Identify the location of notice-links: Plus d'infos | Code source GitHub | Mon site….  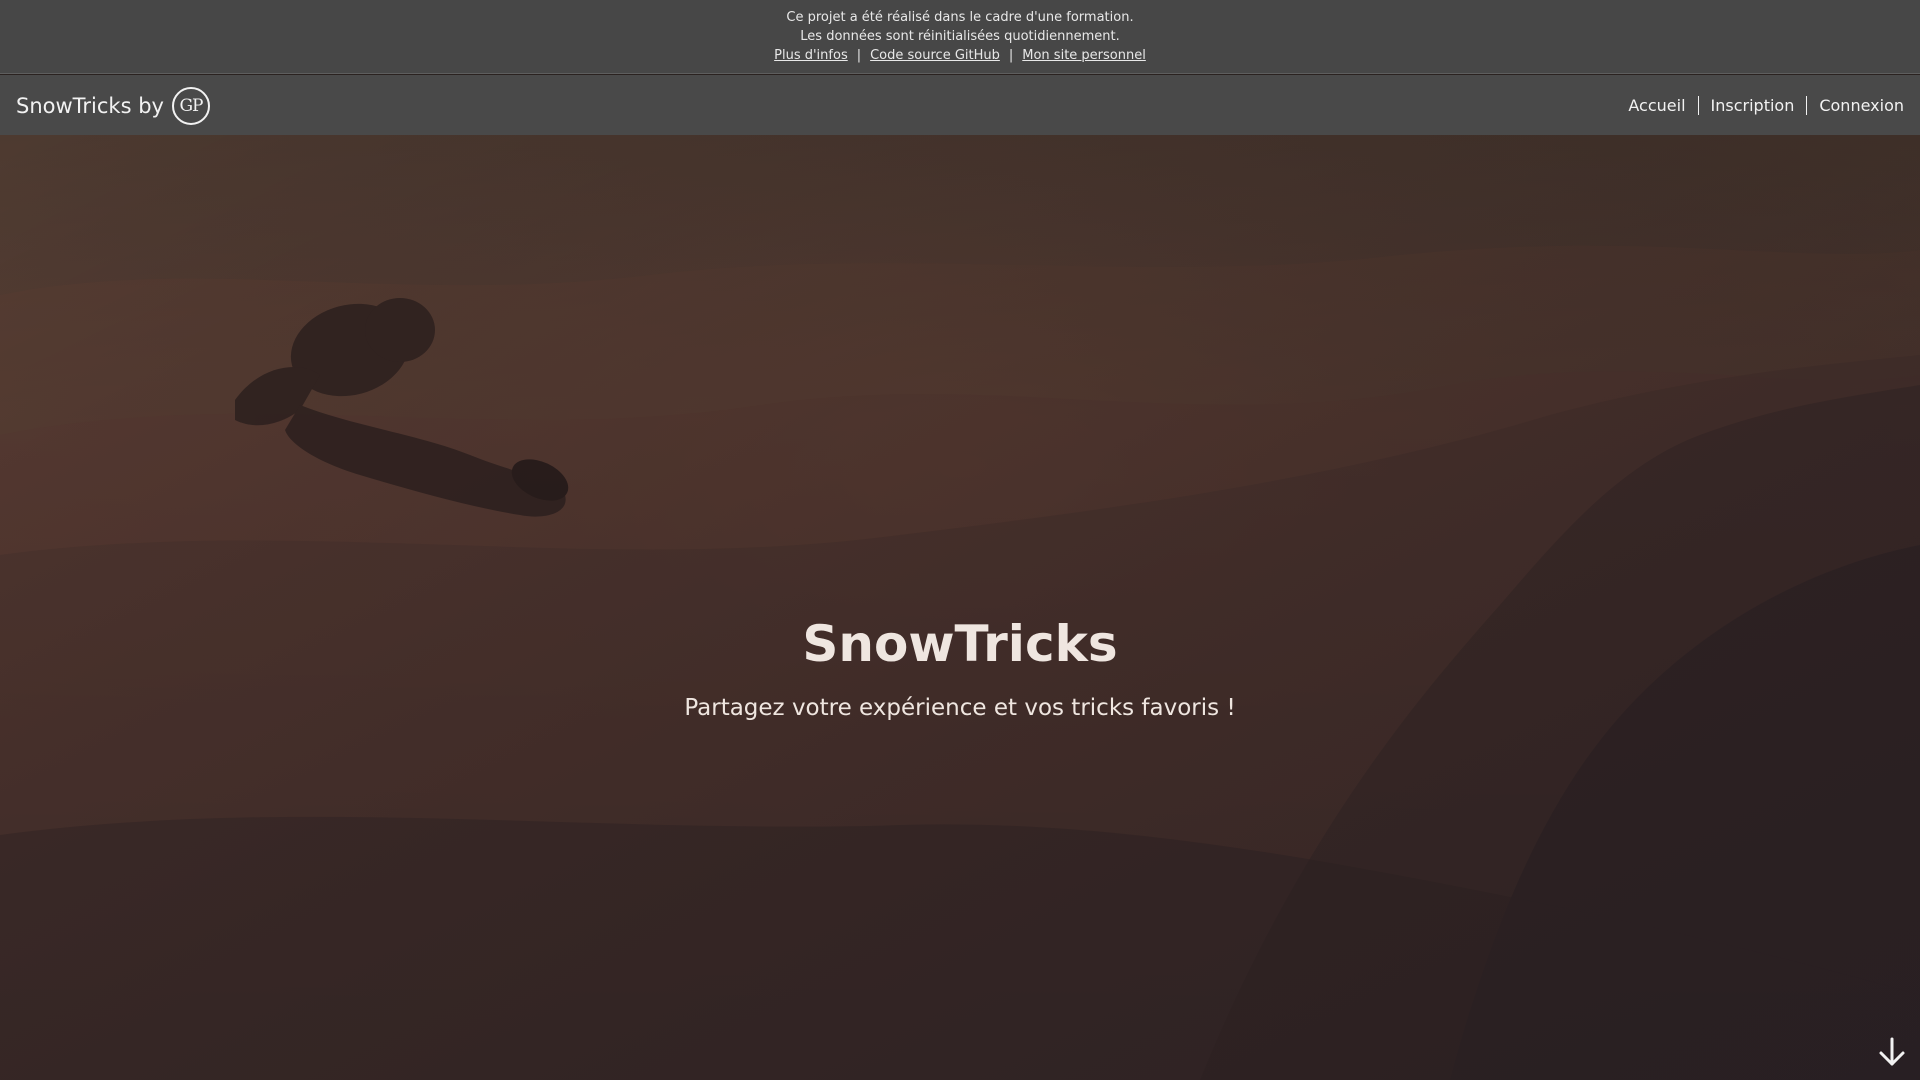
(960, 55).